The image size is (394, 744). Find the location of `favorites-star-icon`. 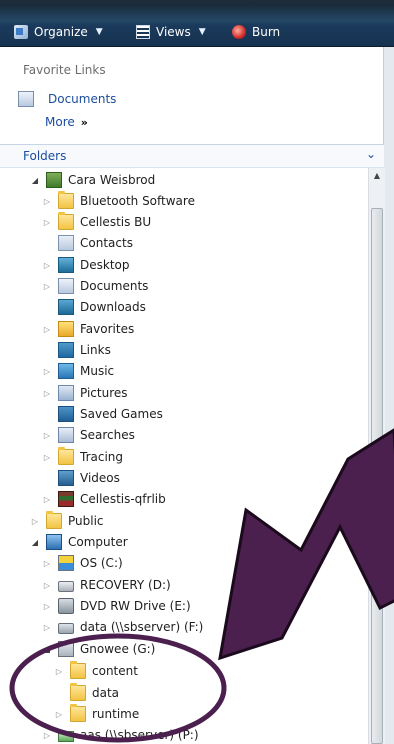

favorites-star-icon is located at coordinates (66, 329).